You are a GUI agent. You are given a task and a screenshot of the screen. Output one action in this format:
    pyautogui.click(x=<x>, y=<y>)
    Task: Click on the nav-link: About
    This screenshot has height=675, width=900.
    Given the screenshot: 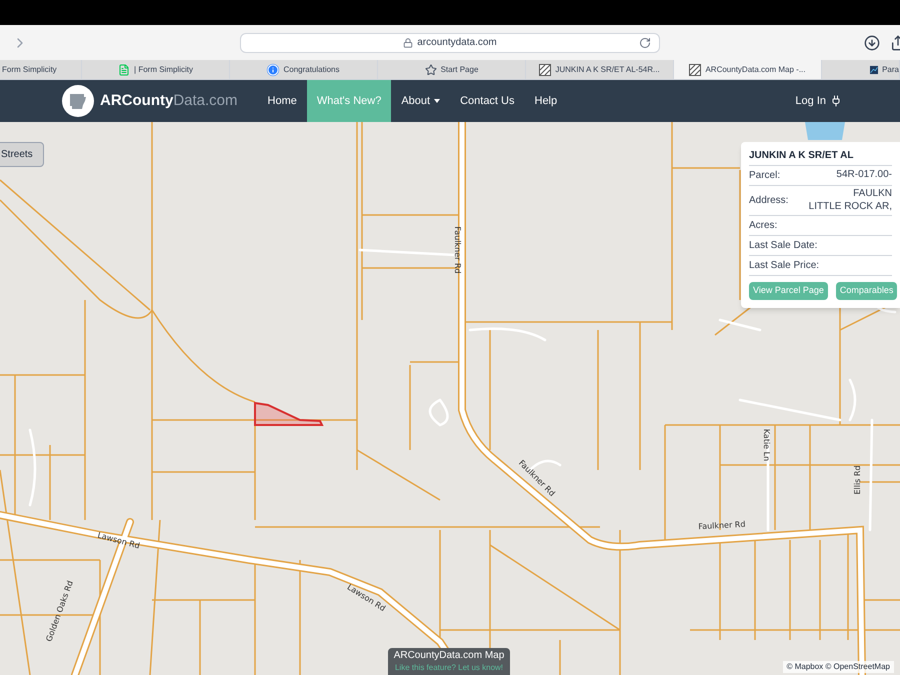 What is the action you would take?
    pyautogui.click(x=420, y=101)
    